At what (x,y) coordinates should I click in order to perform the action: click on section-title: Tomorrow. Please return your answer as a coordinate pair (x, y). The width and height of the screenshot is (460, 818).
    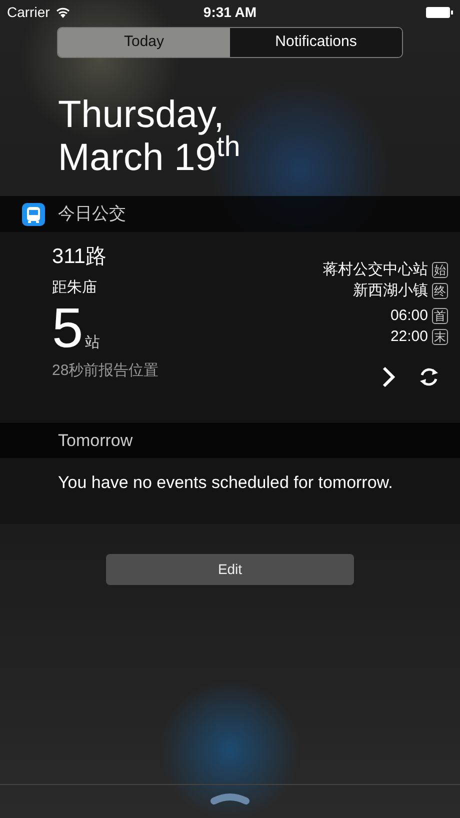
    Looking at the image, I should click on (95, 441).